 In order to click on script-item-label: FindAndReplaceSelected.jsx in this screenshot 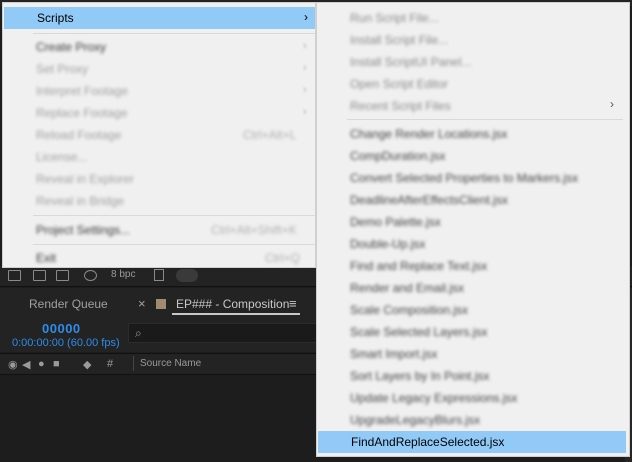, I will do `click(428, 442)`.